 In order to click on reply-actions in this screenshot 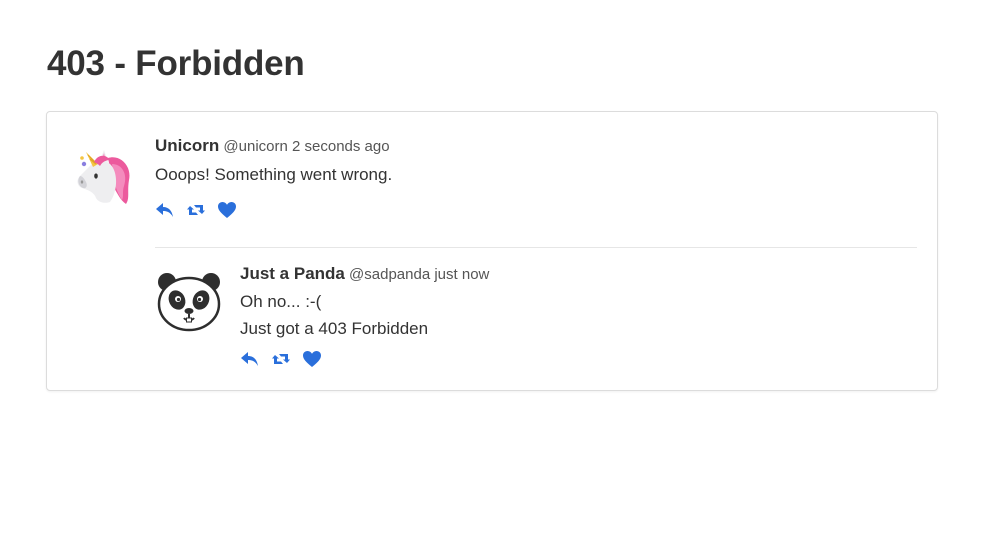, I will do `click(286, 359)`.